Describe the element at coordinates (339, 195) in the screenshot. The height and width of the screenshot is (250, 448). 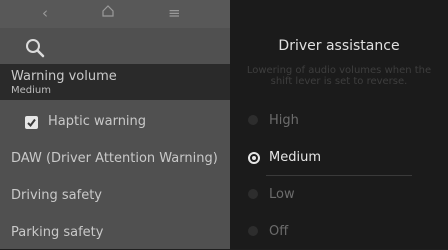
I see `option-low: Low` at that location.